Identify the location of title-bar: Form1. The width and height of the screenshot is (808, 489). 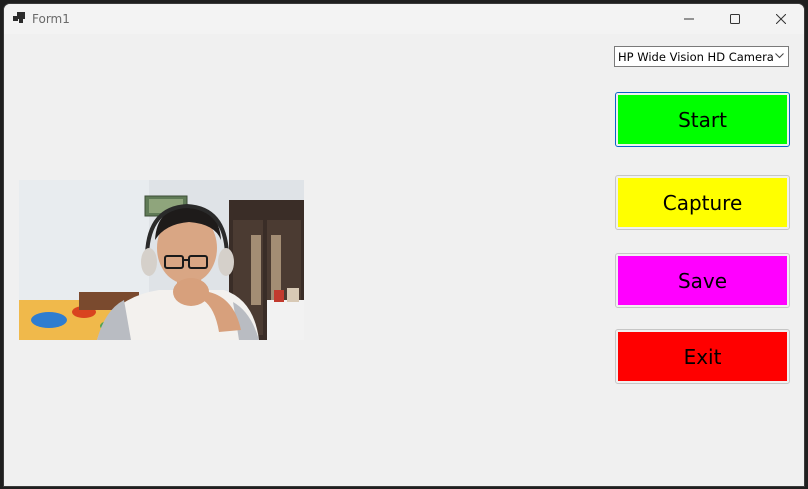
(404, 19).